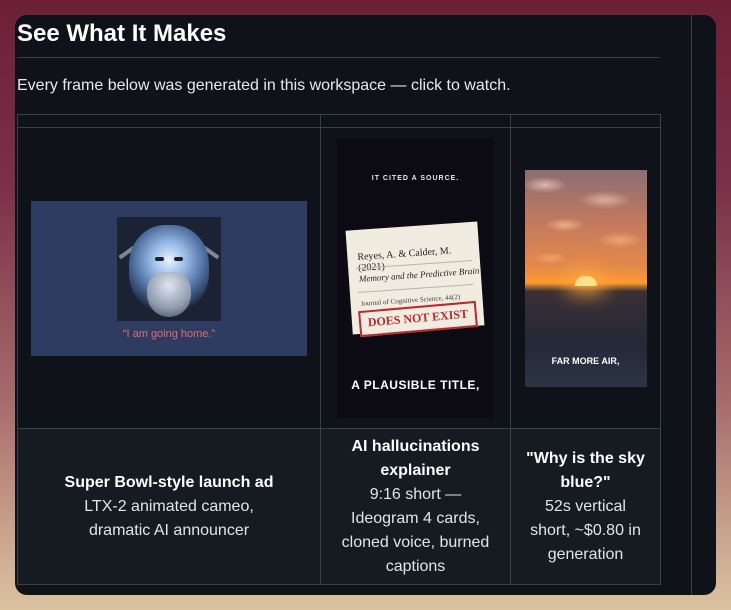 Image resolution: width=731 pixels, height=610 pixels. I want to click on sky-blue-video-thumbnail: FAR MORE AIR,, so click(585, 278).